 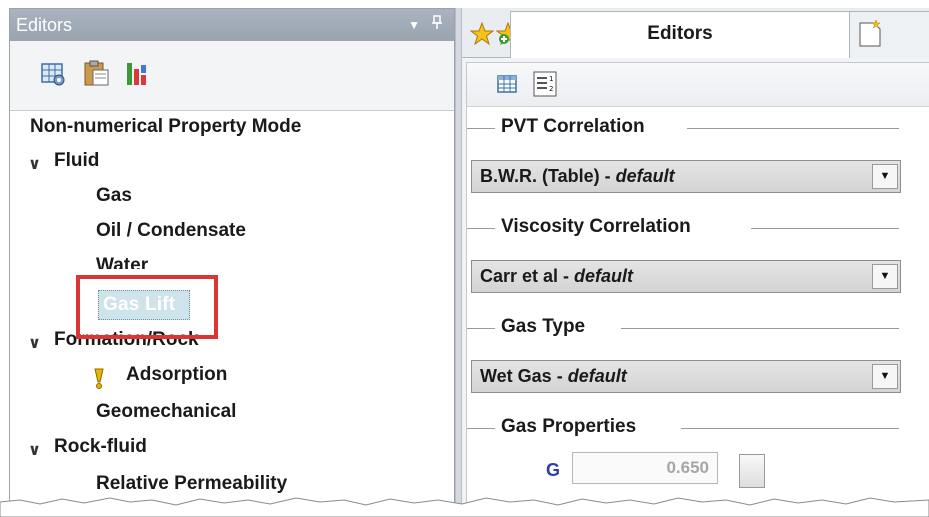 I want to click on svg-text: 1, so click(x=551, y=79).